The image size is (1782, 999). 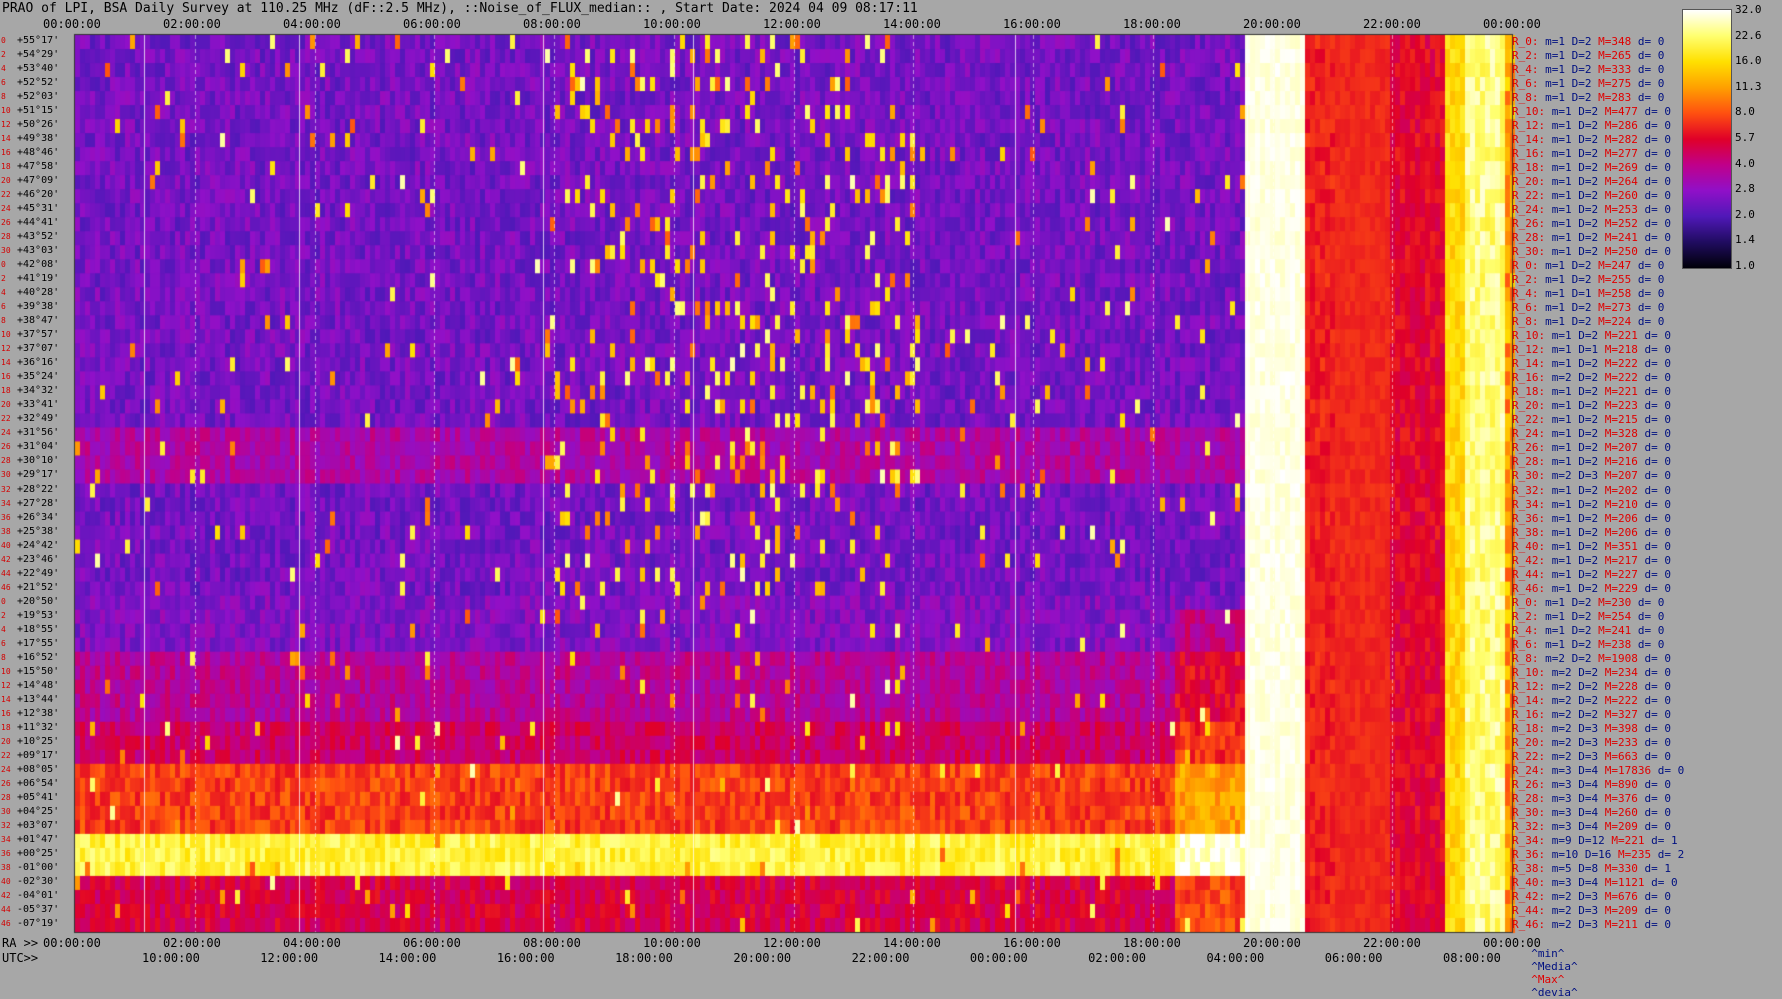 What do you see at coordinates (1392, 24) in the screenshot?
I see `top-tick-label: 22:00:00` at bounding box center [1392, 24].